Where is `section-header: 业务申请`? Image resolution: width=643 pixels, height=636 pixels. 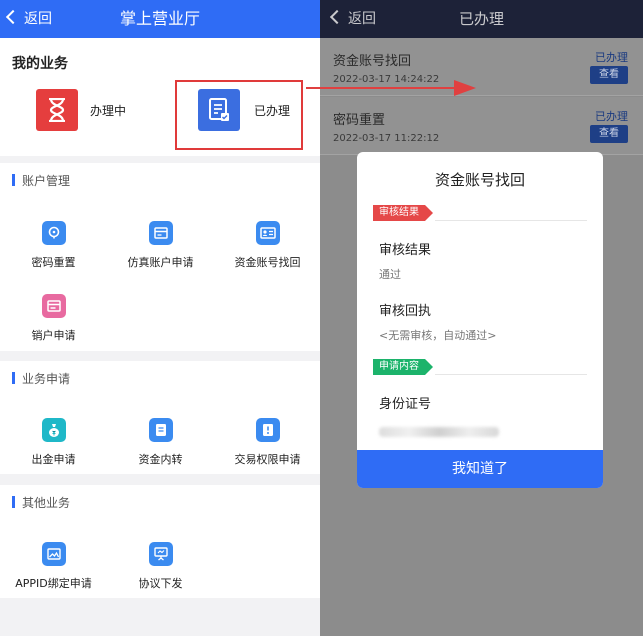
section-header: 业务申请 is located at coordinates (160, 379).